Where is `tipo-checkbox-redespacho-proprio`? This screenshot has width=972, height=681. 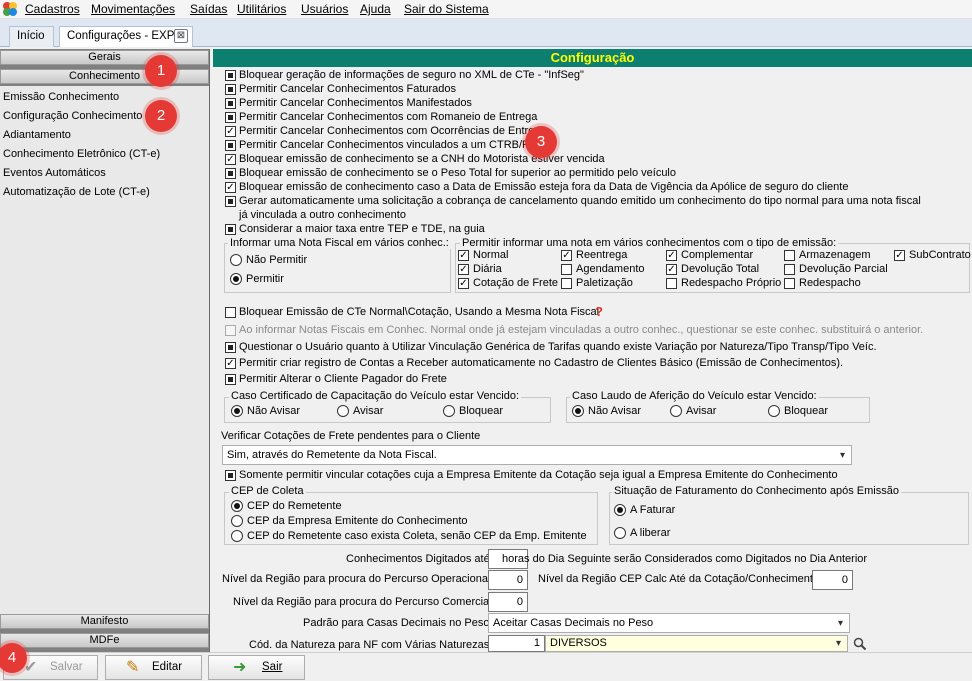
tipo-checkbox-redespacho-proprio is located at coordinates (671, 283).